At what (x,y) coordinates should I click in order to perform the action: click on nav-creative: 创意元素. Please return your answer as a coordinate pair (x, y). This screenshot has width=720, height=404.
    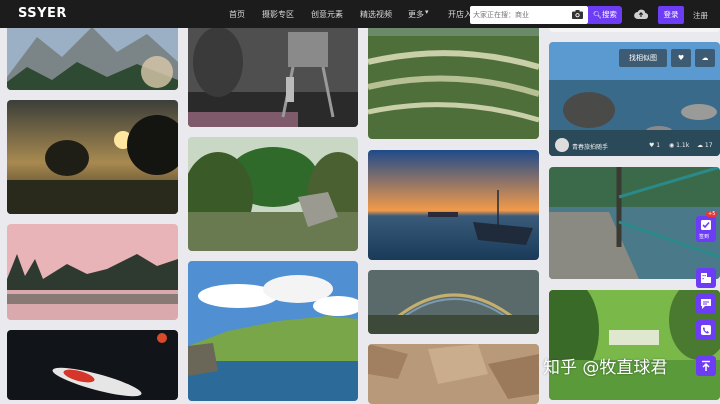
    Looking at the image, I should click on (327, 14).